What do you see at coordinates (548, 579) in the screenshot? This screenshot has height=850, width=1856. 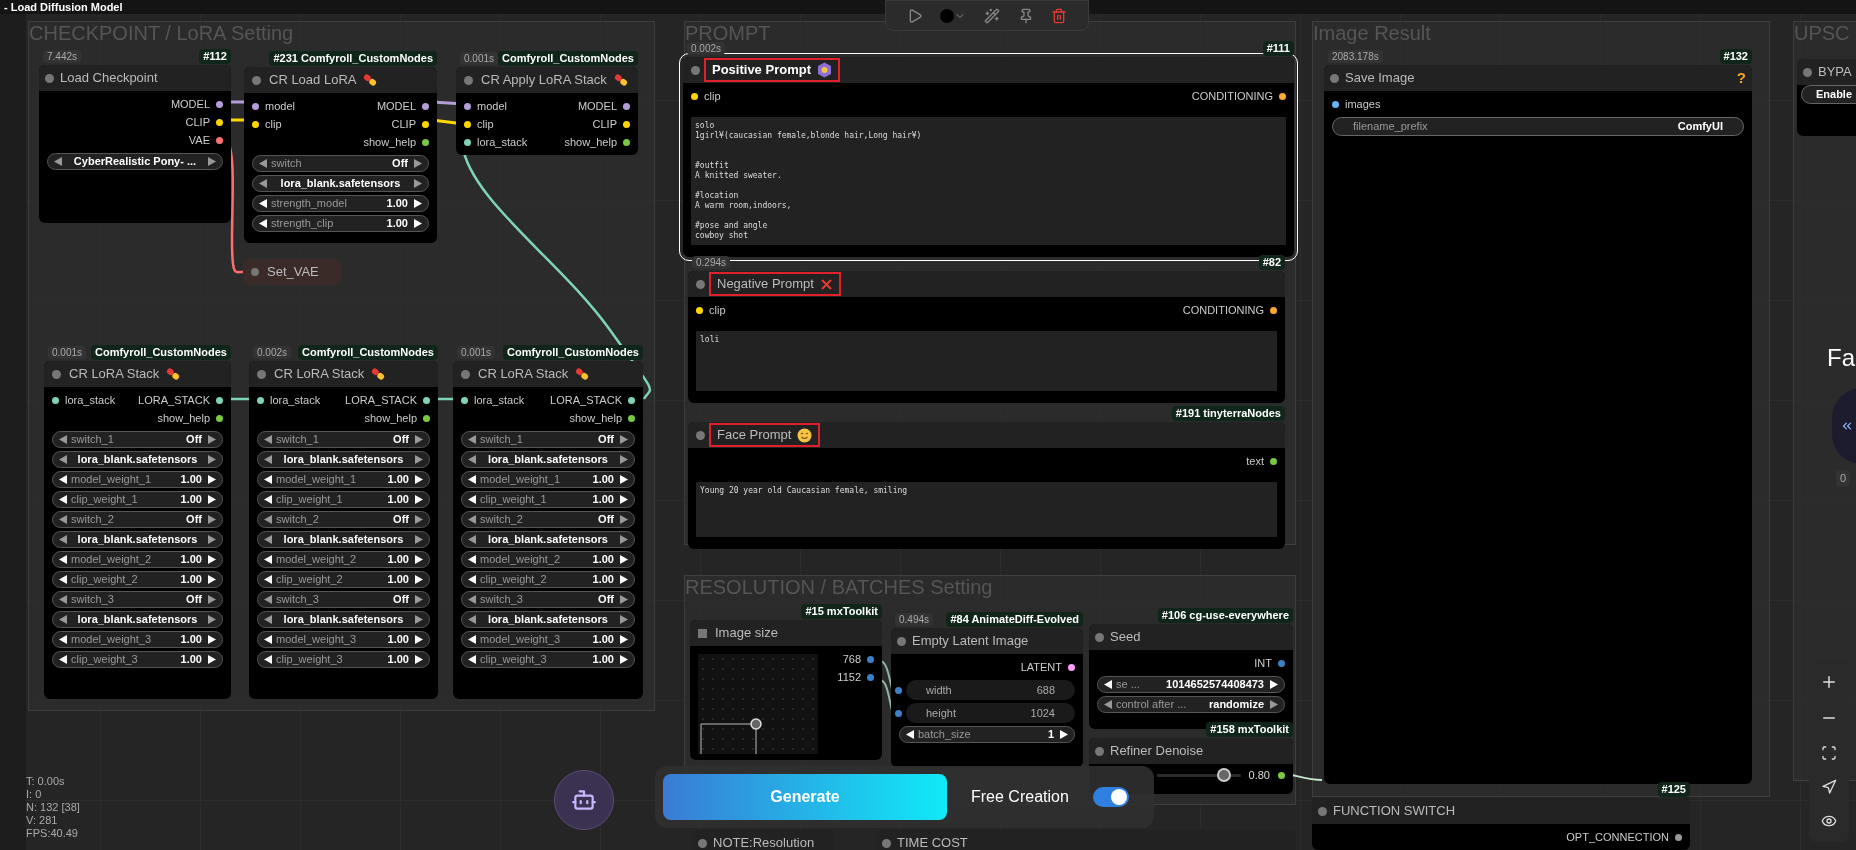 I see `number-widget: clip_weight_2 1.00` at bounding box center [548, 579].